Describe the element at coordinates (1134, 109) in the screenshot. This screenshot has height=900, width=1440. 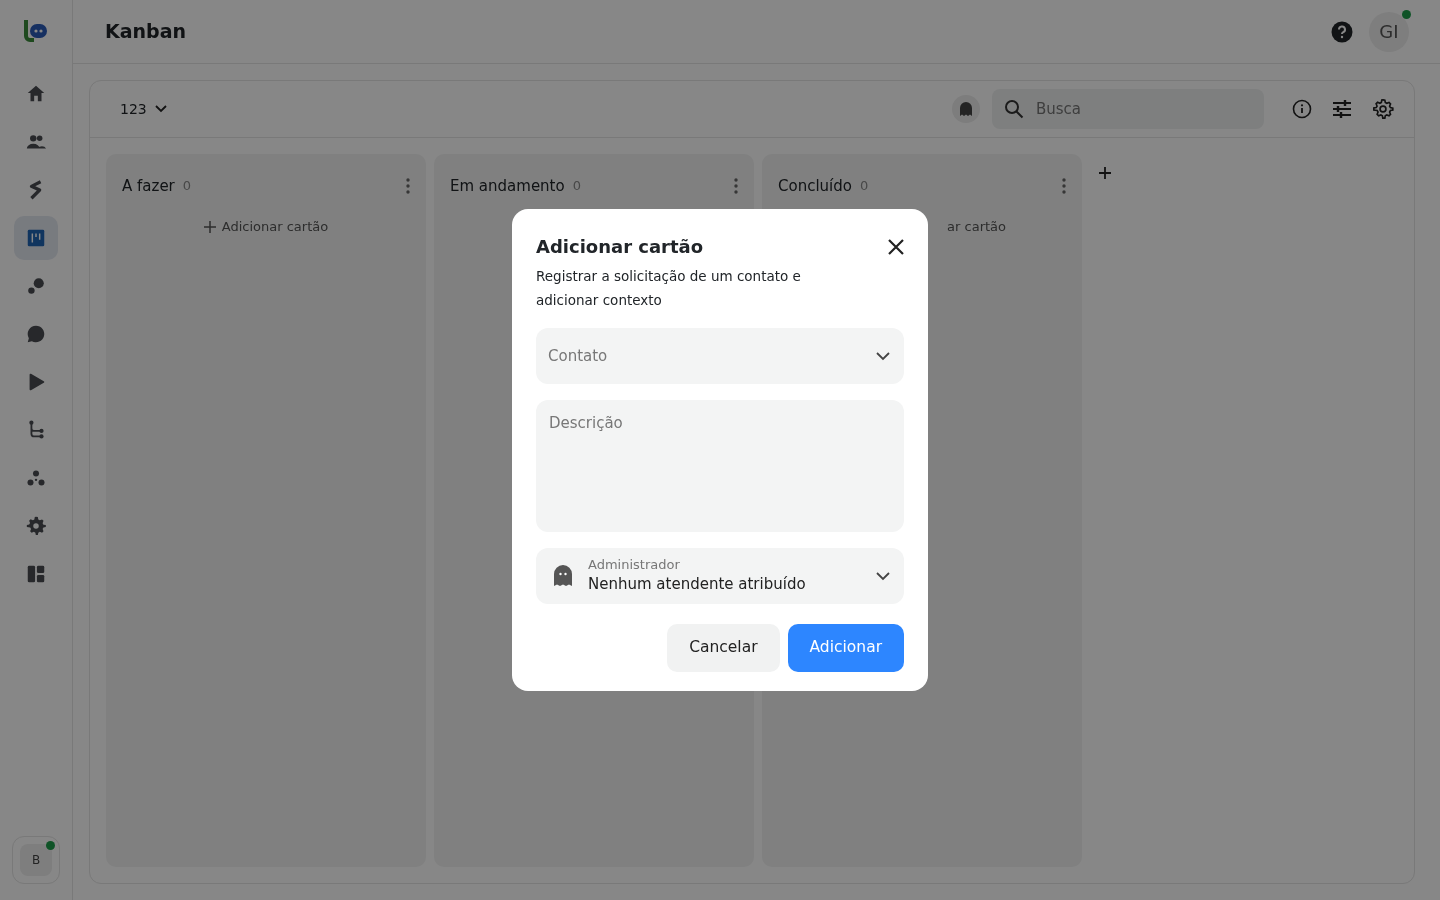
I see `search-input: Busca` at that location.